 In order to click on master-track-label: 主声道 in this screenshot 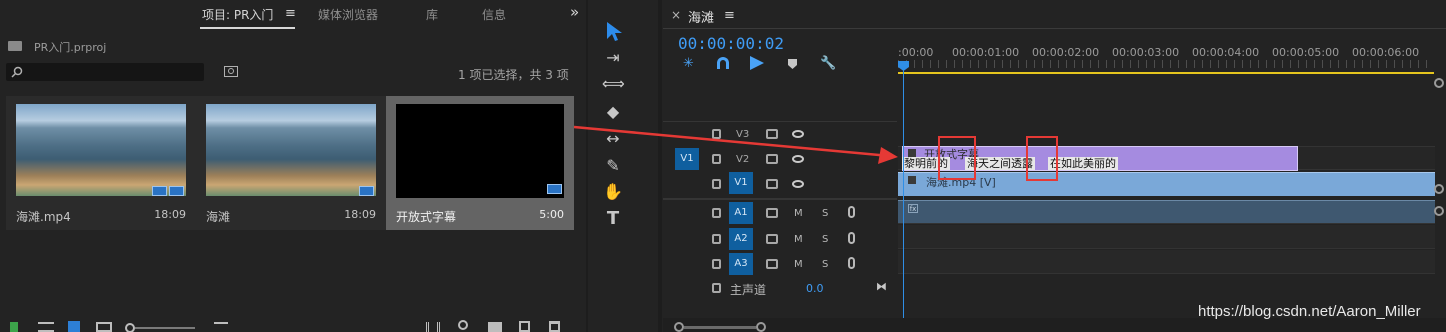, I will do `click(748, 290)`.